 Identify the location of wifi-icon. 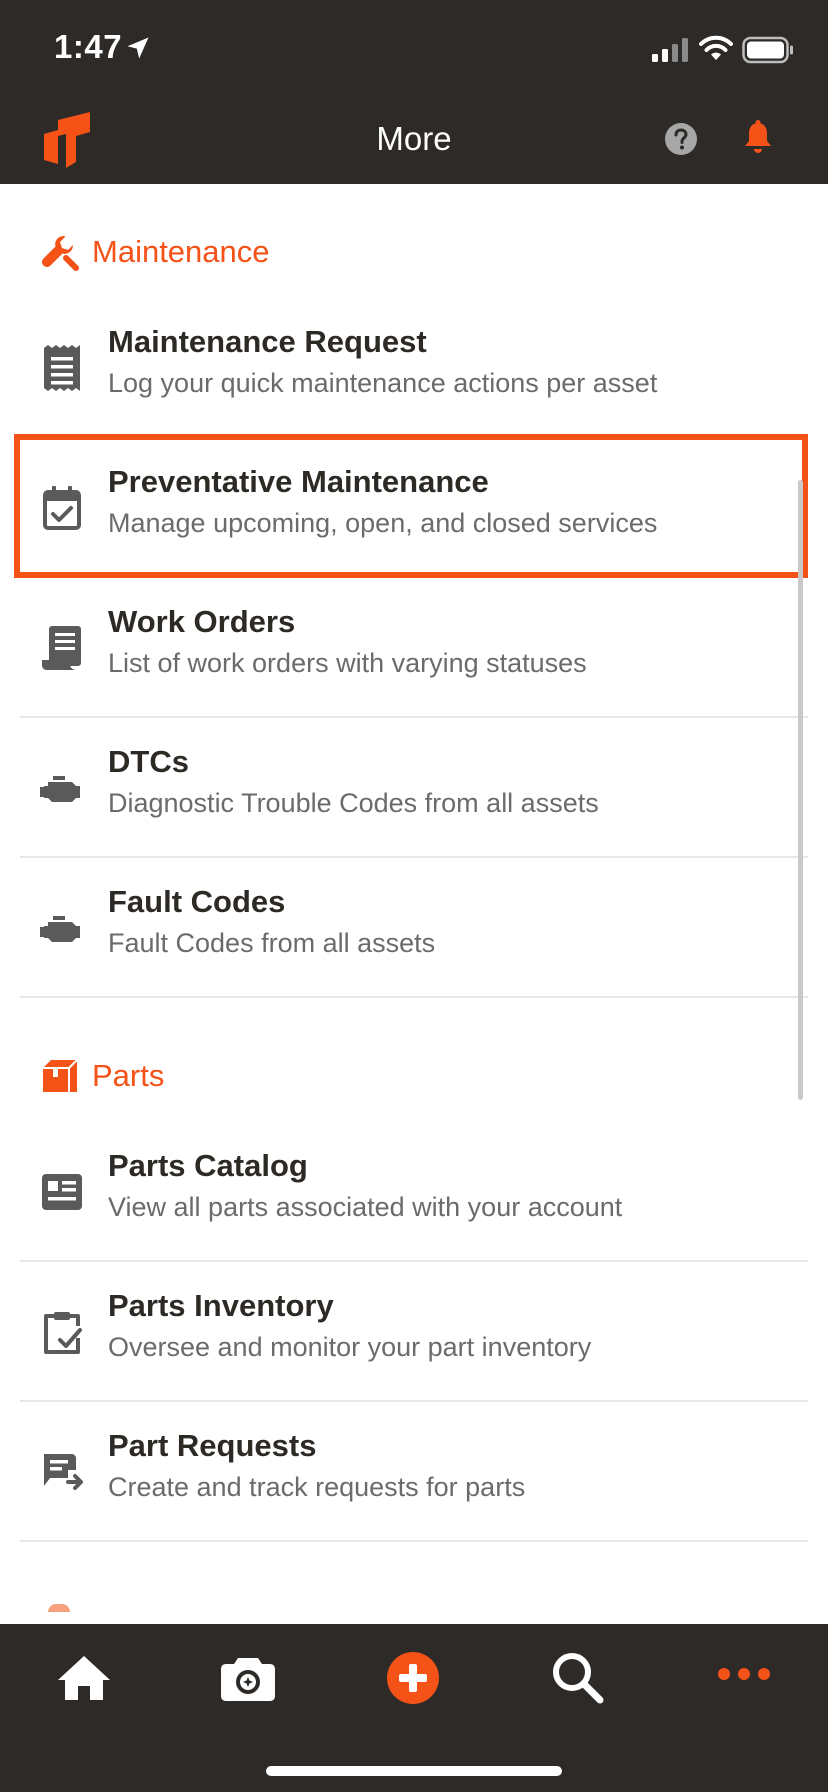
(716, 47).